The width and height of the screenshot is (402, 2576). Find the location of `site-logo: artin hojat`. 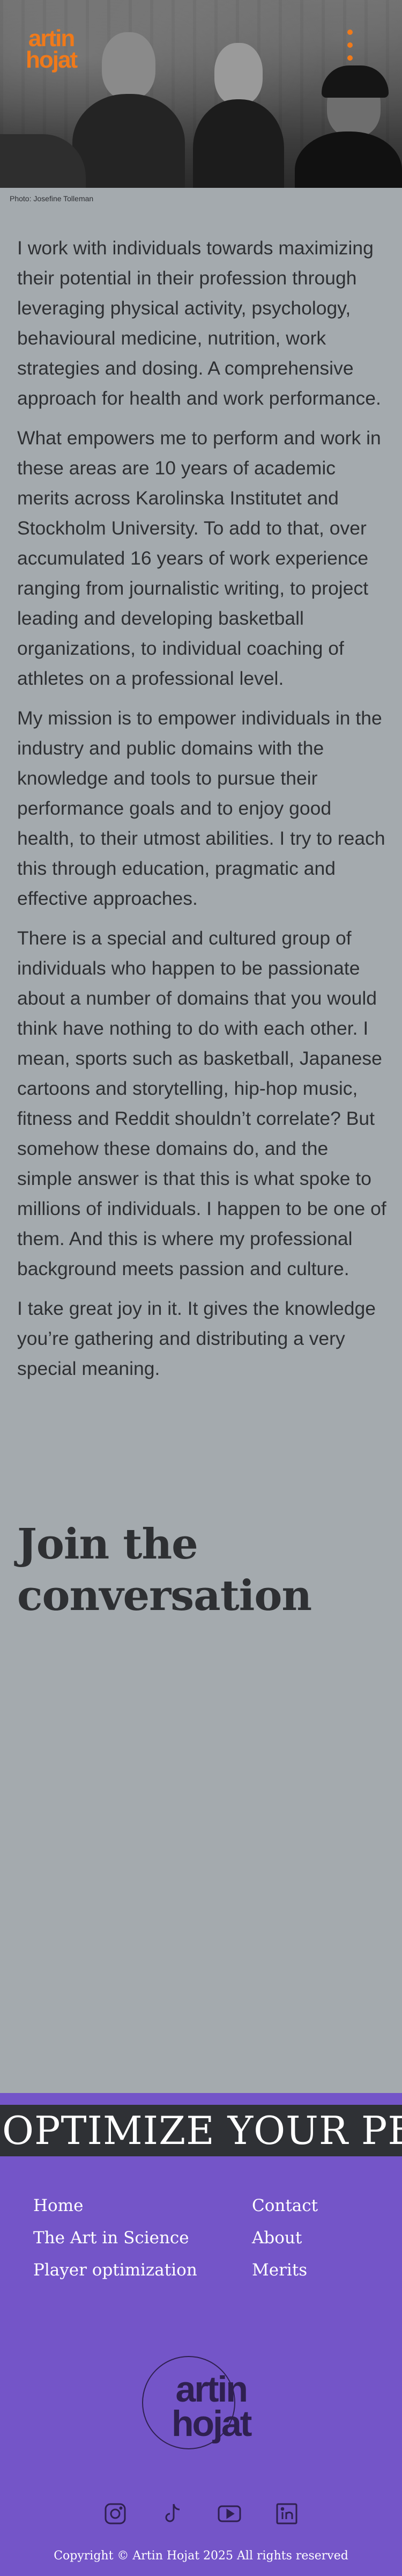

site-logo: artin hojat is located at coordinates (52, 49).